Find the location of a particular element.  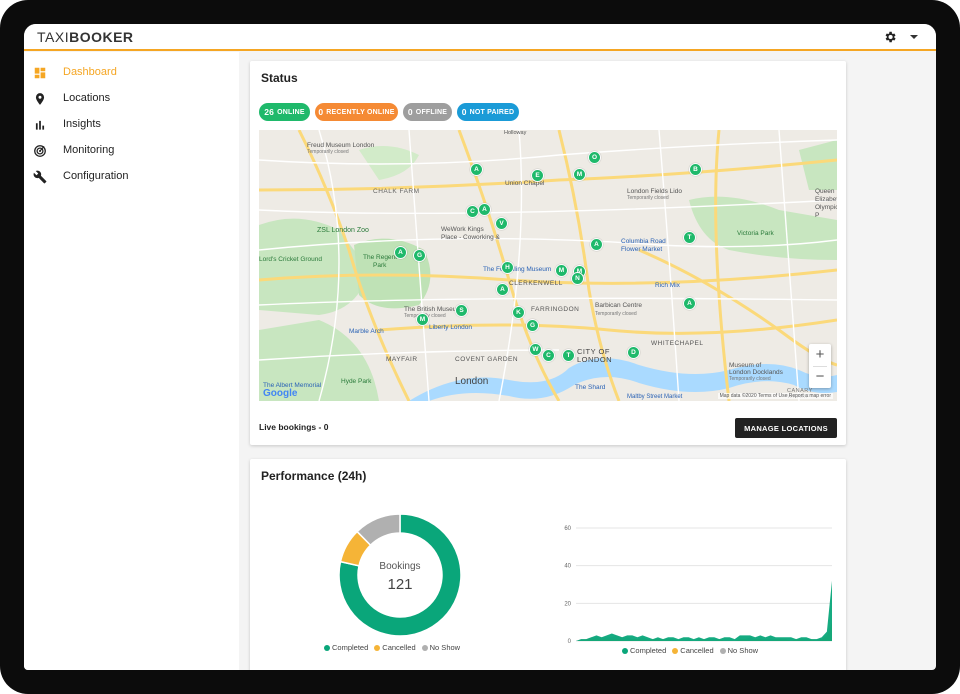

donut-center-value: 121 is located at coordinates (400, 584).